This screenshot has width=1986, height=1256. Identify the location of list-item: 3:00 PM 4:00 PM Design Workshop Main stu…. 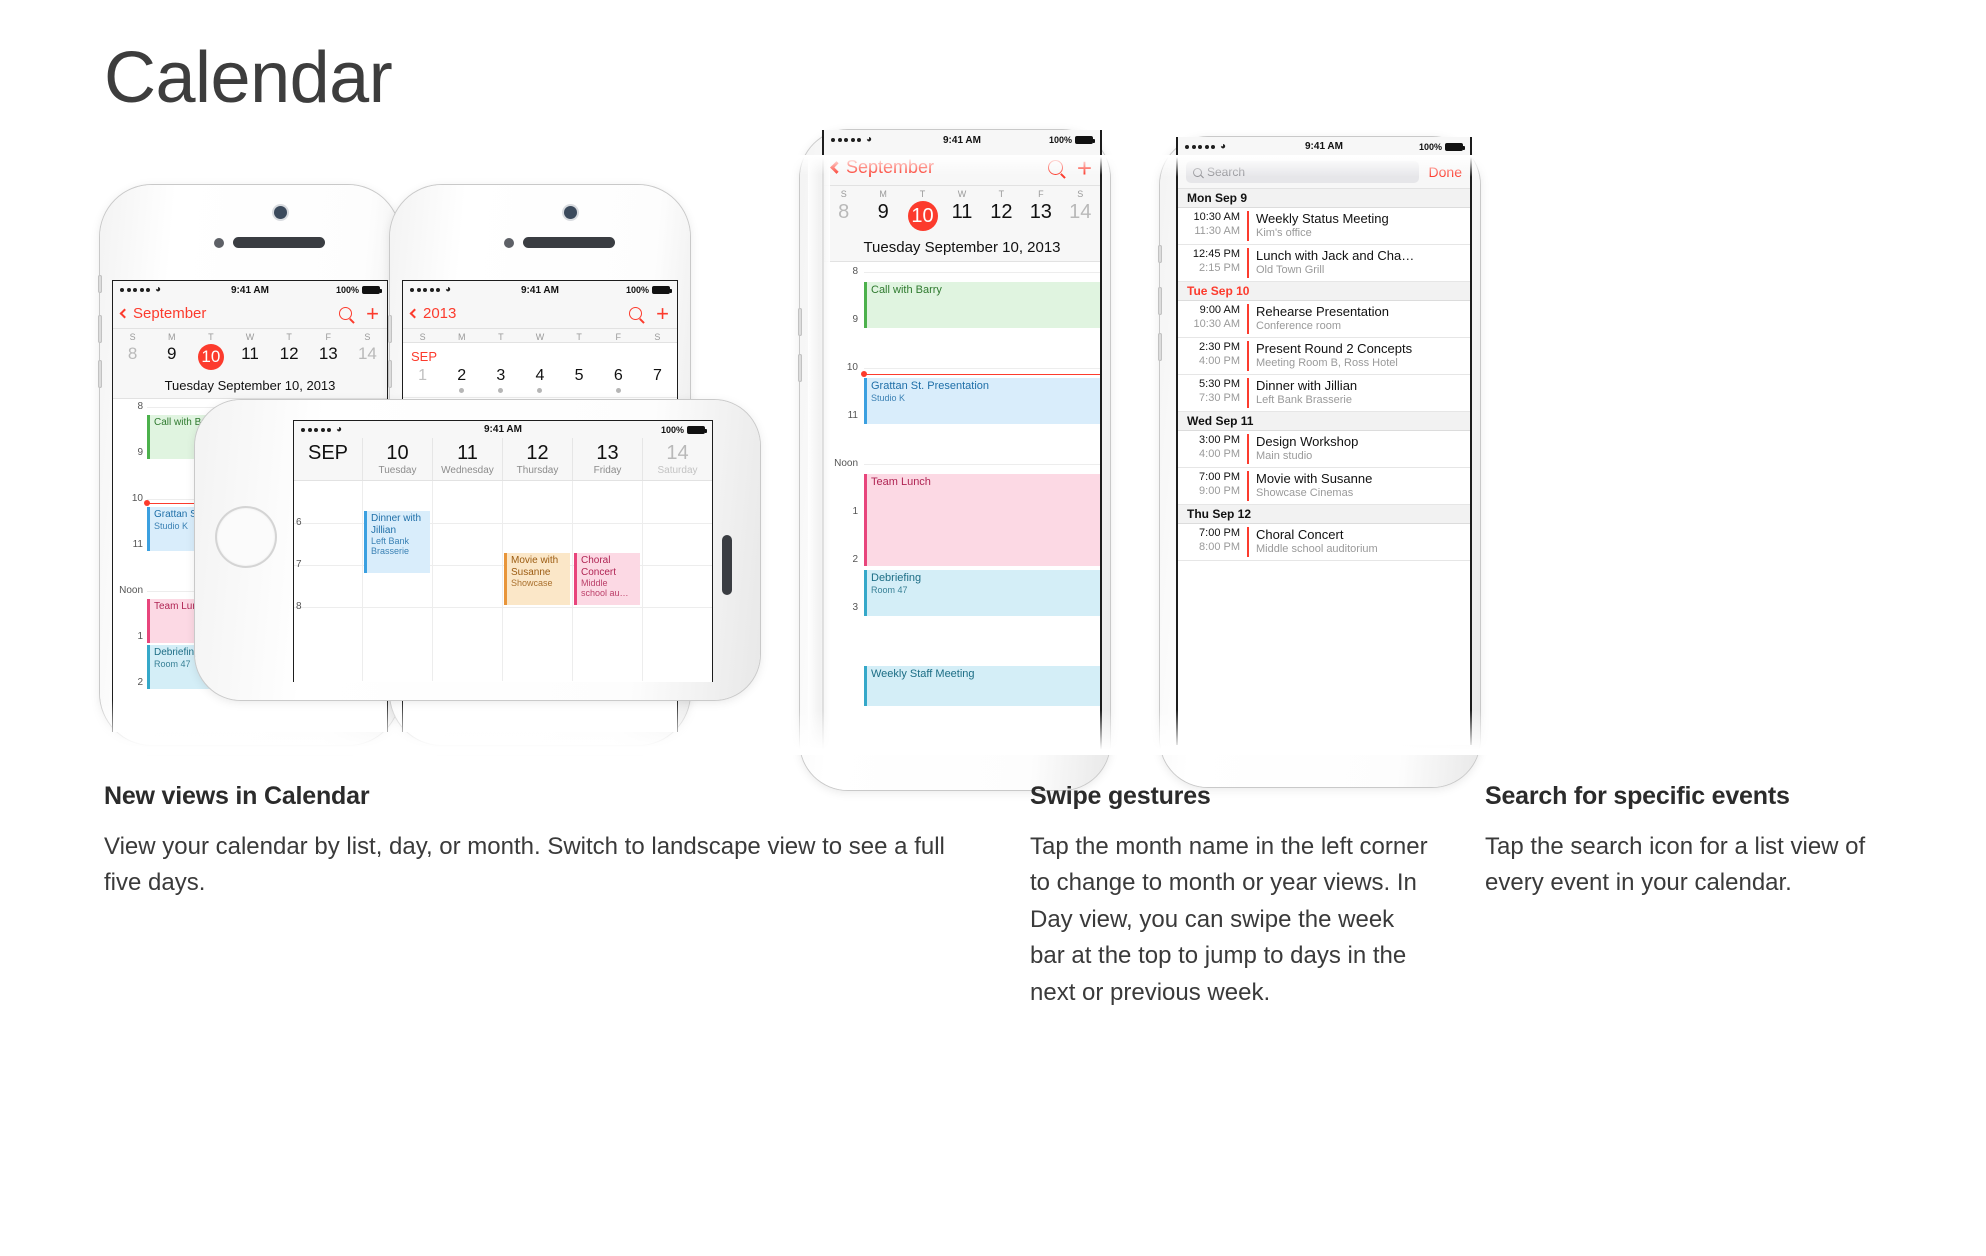
(1324, 449).